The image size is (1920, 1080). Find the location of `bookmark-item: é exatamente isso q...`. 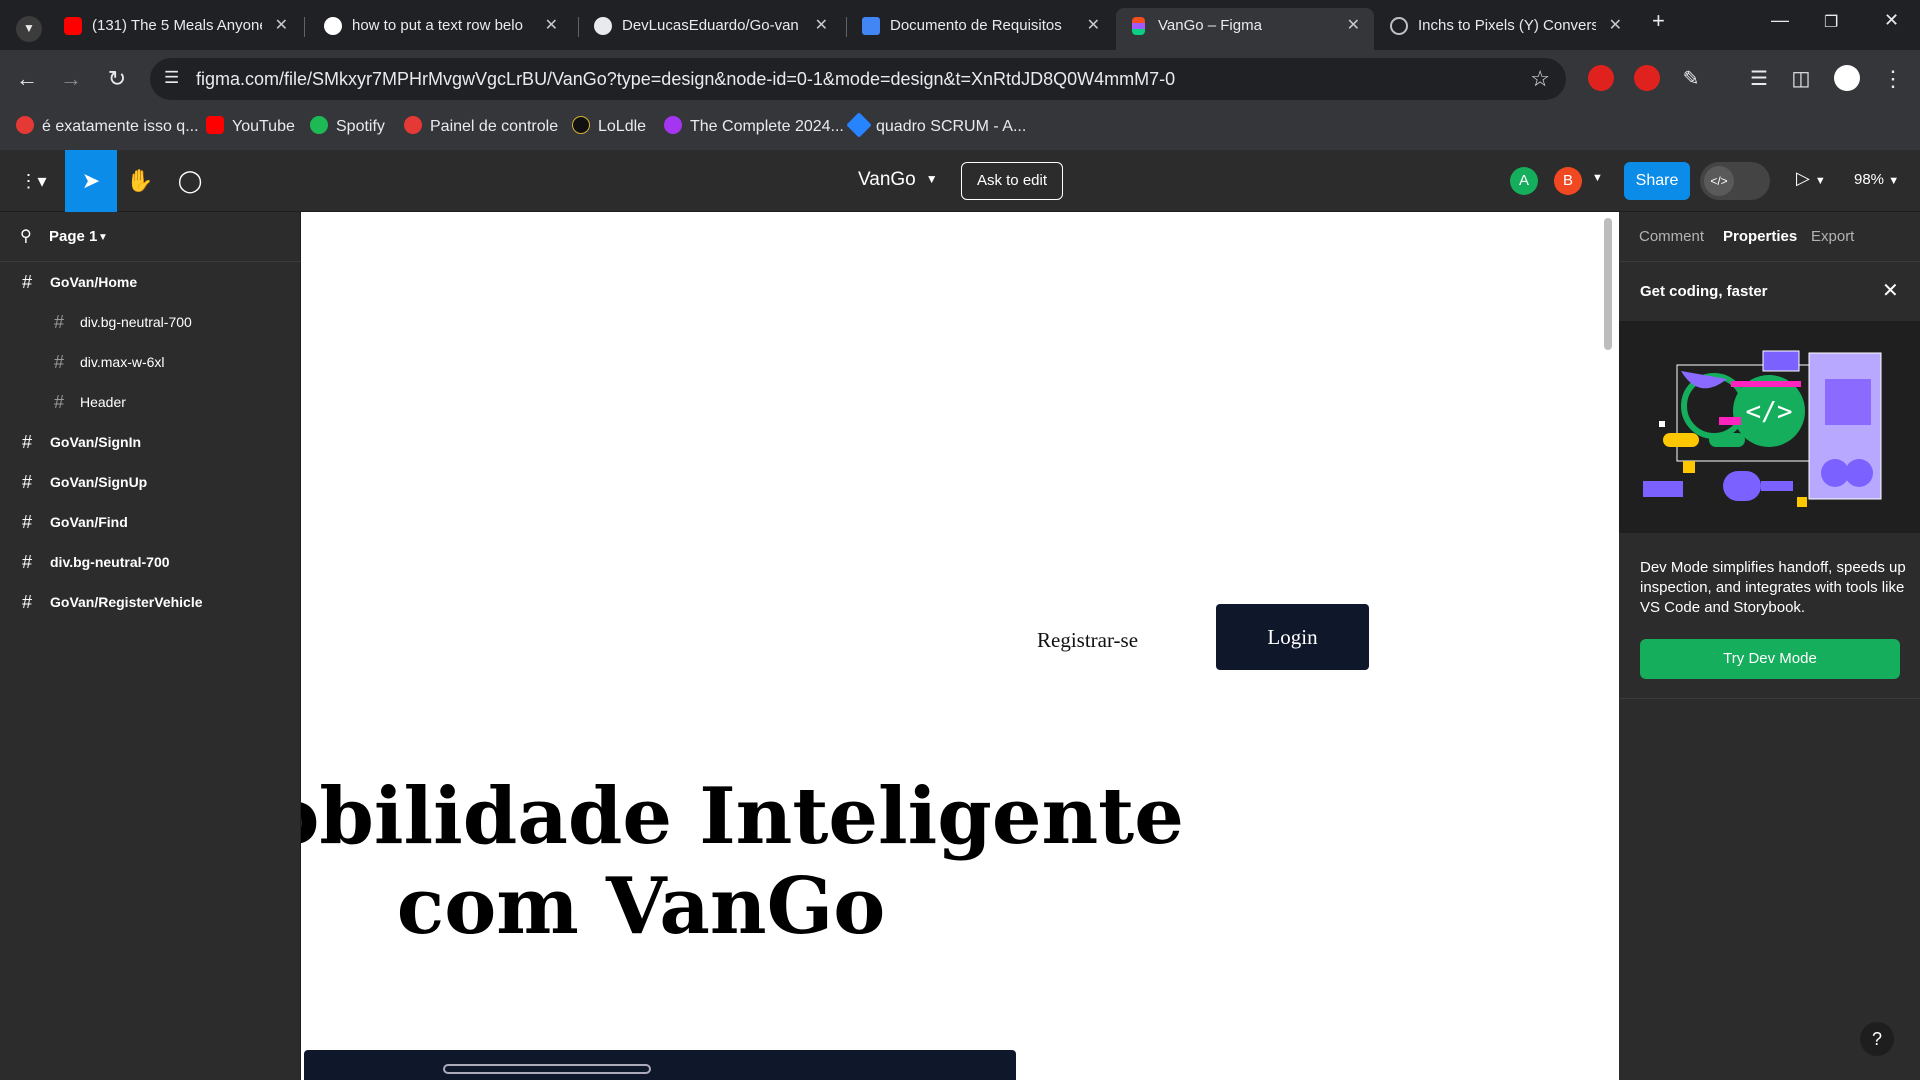

bookmark-item: é exatamente isso q... is located at coordinates (107, 127).